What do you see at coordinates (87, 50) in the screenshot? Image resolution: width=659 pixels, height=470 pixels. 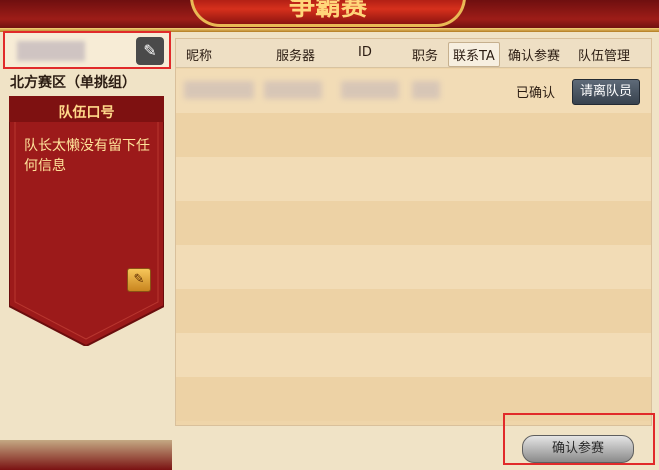 I see `team-name-box: ✎` at bounding box center [87, 50].